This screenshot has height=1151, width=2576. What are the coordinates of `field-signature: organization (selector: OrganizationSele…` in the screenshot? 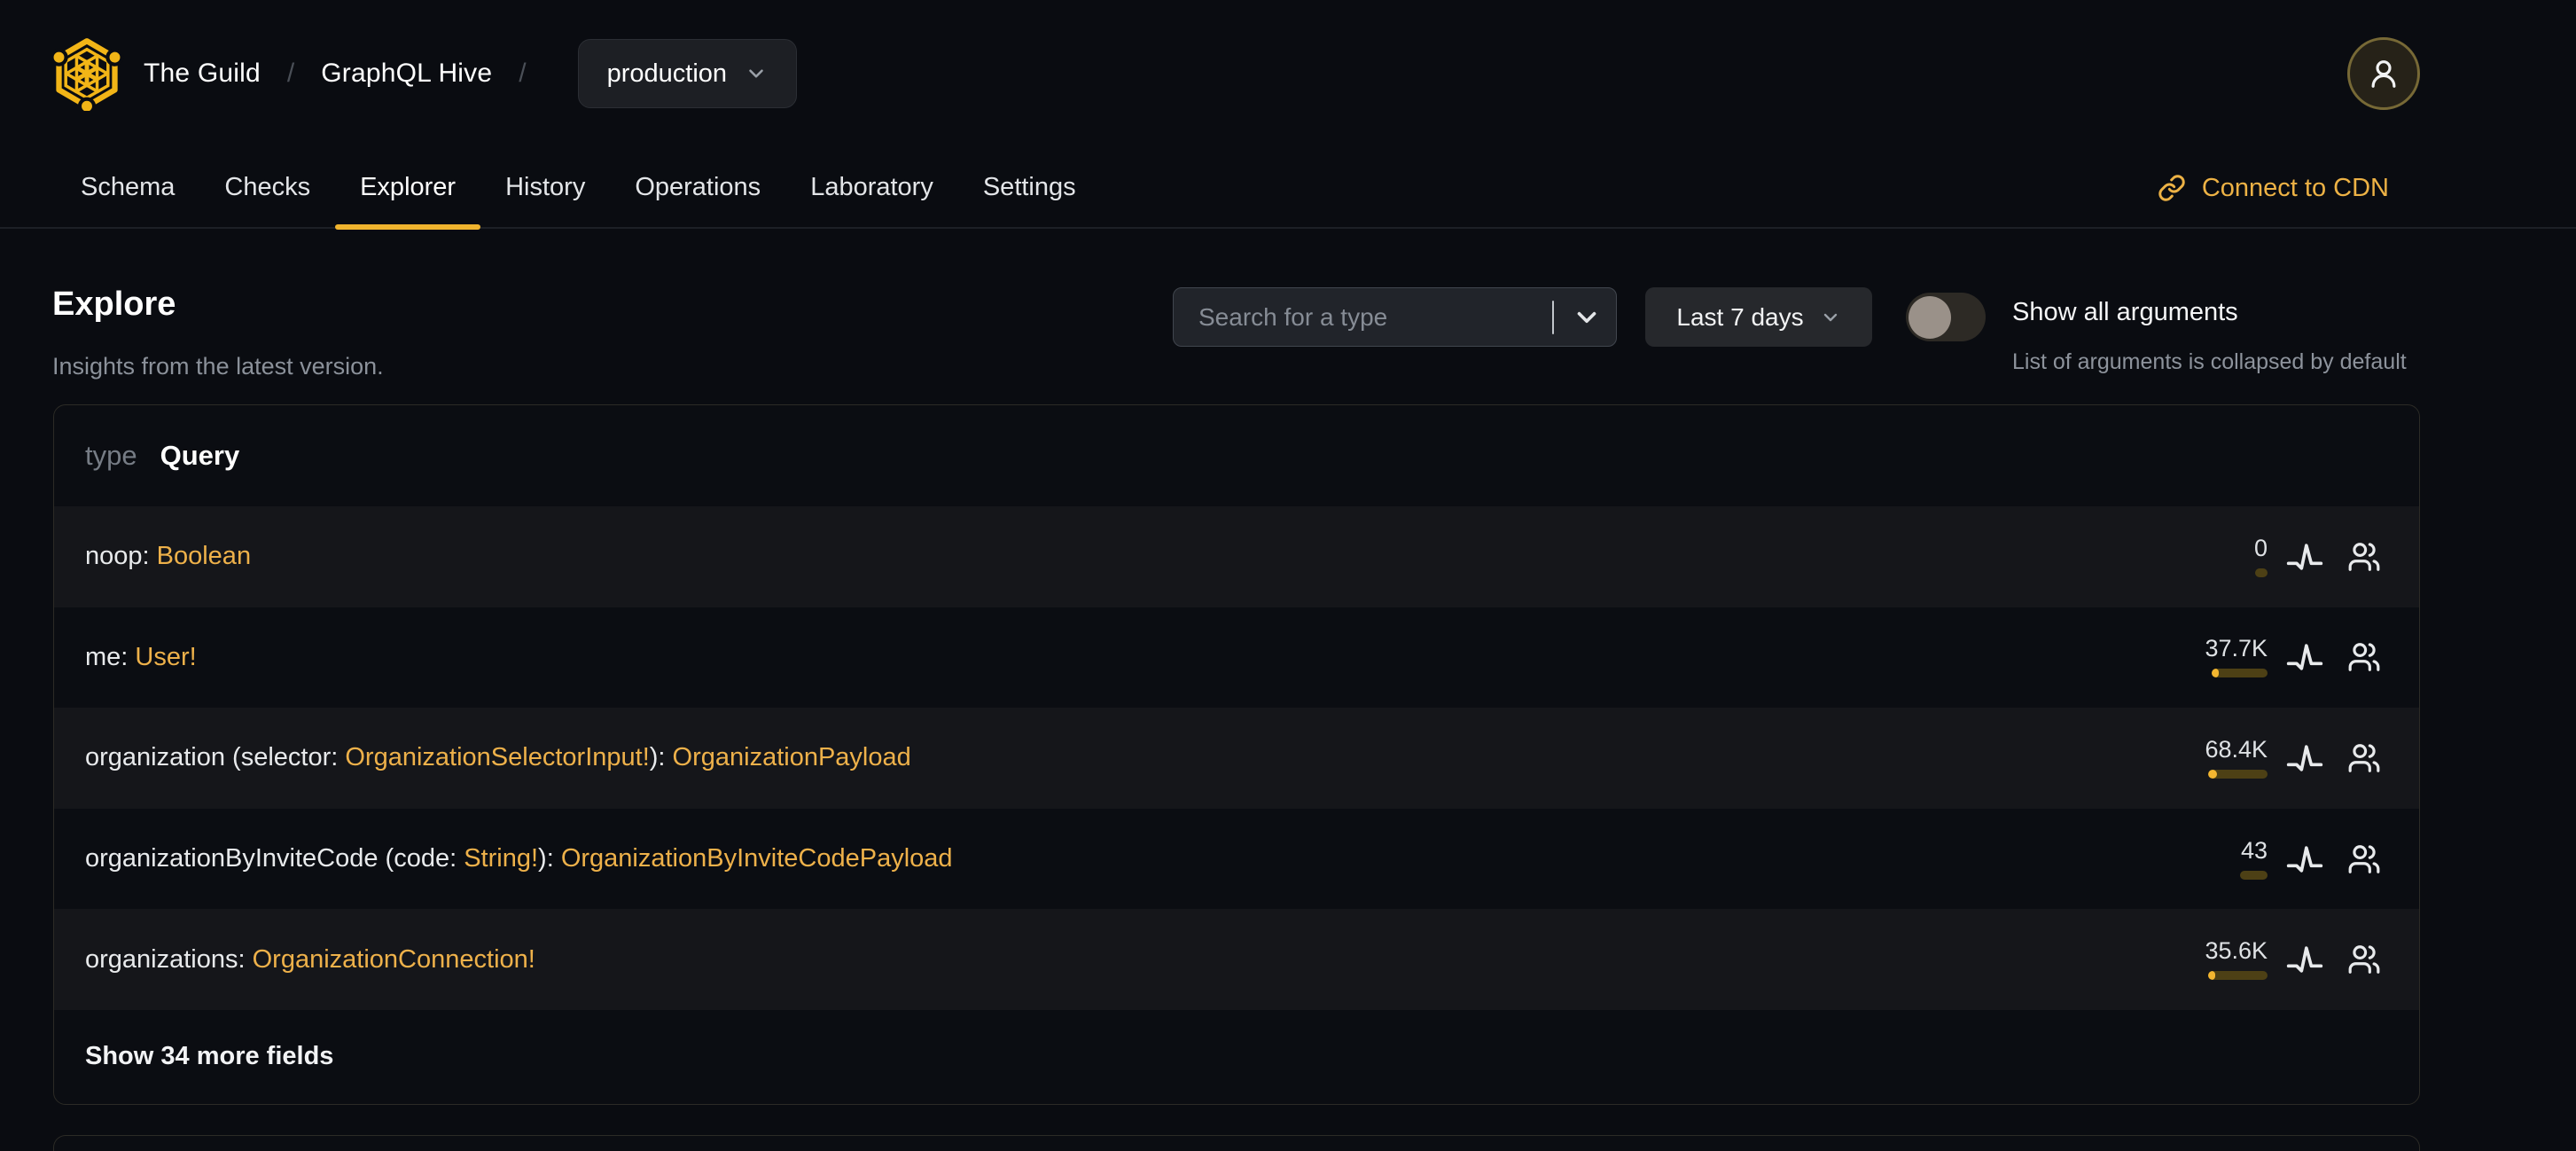 It's located at (498, 757).